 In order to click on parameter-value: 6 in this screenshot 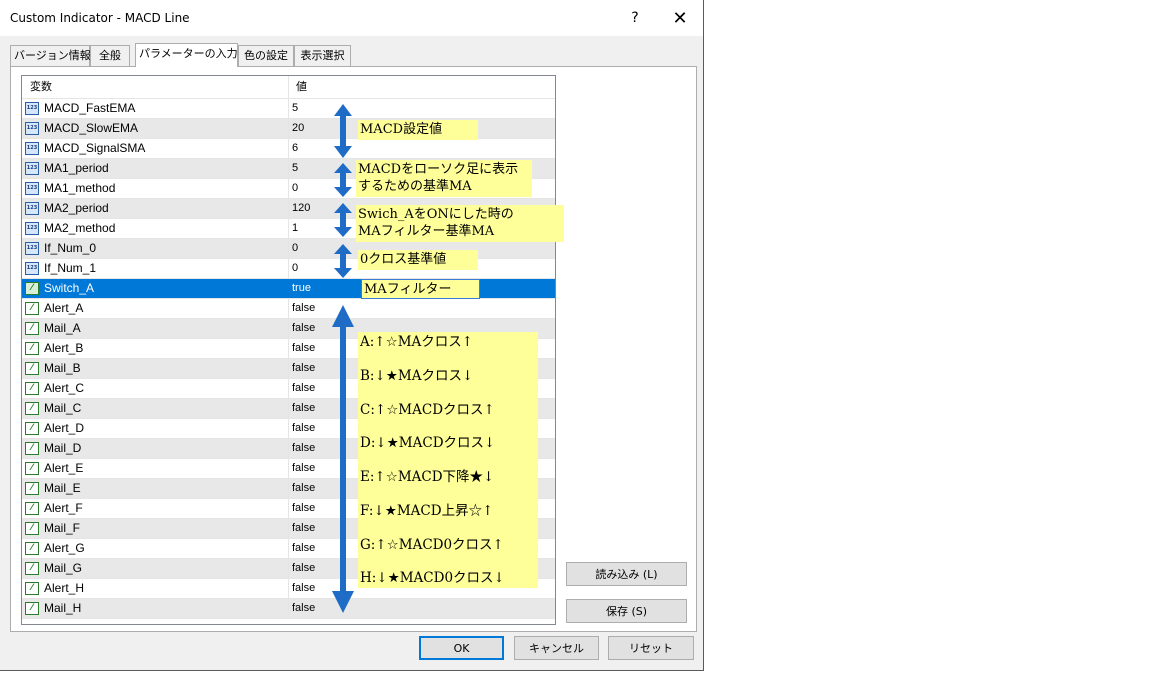, I will do `click(295, 148)`.